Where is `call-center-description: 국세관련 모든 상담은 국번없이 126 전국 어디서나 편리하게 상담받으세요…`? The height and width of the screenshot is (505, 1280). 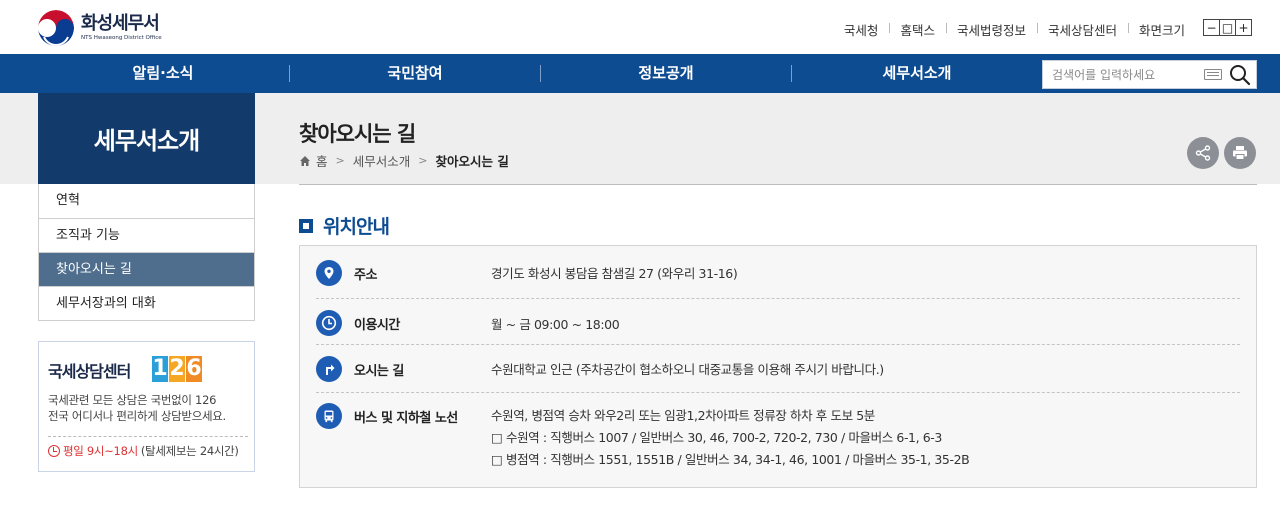
call-center-description: 국세관련 모든 상담은 국번없이 126 전국 어디서나 편리하게 상담받으세요… is located at coordinates (150, 408).